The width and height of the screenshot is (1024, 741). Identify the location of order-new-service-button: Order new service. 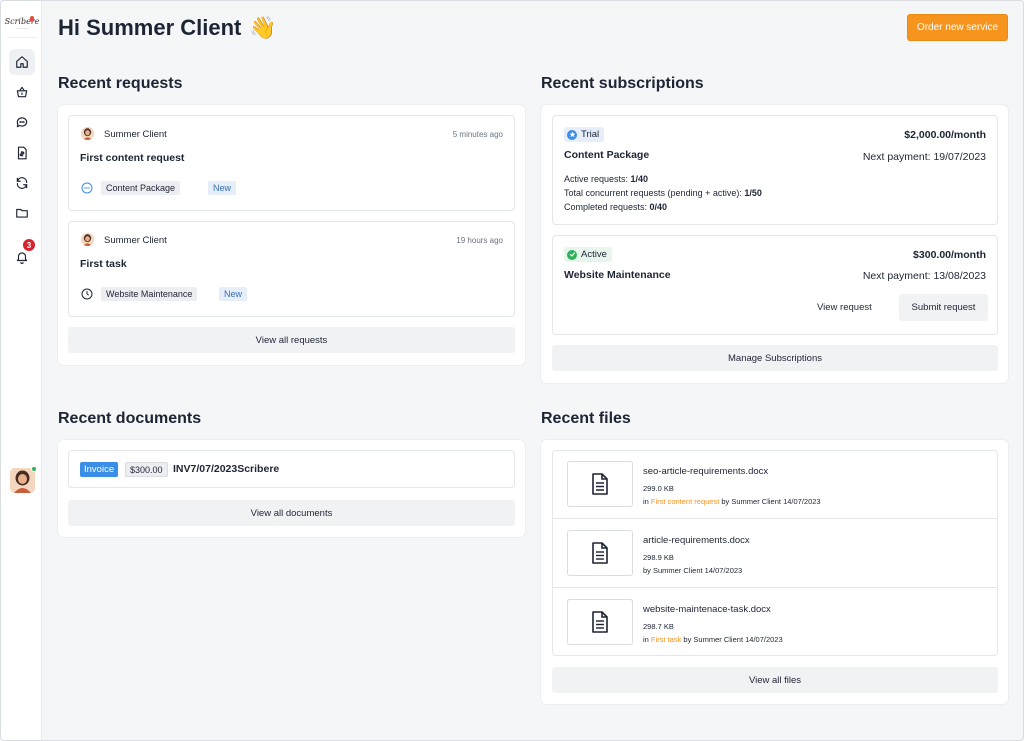
(957, 27).